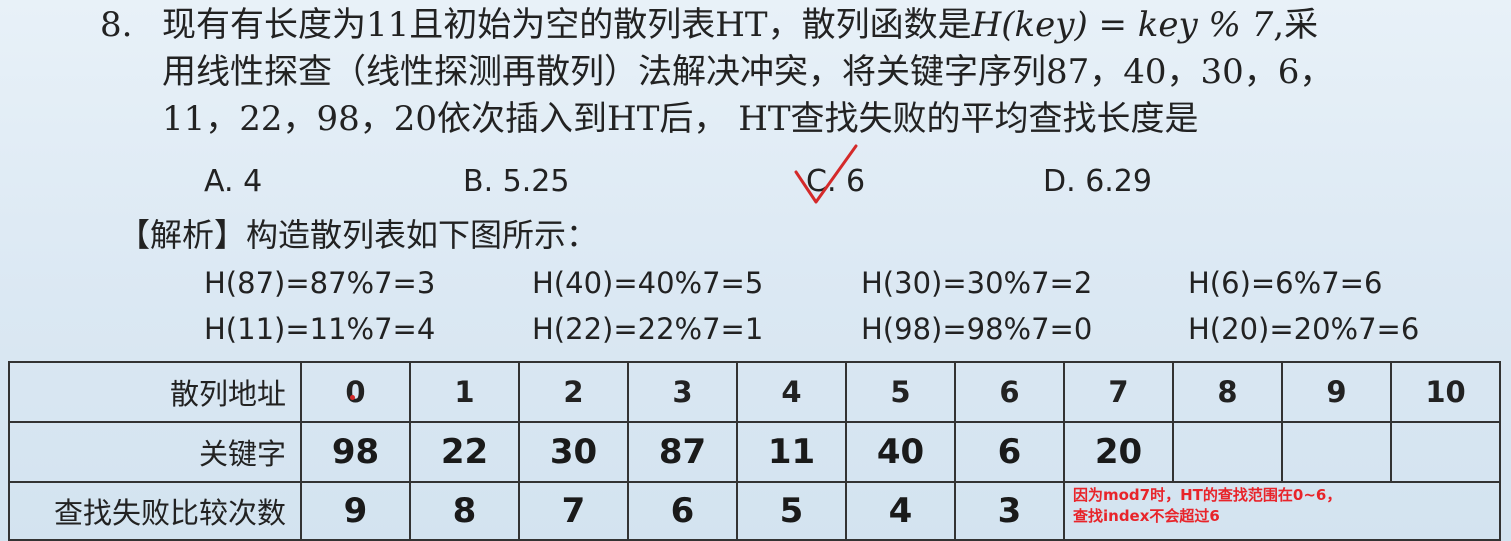 Image resolution: width=1511 pixels, height=541 pixels. Describe the element at coordinates (826, 174) in the screenshot. I see `check-mark-icon` at that location.